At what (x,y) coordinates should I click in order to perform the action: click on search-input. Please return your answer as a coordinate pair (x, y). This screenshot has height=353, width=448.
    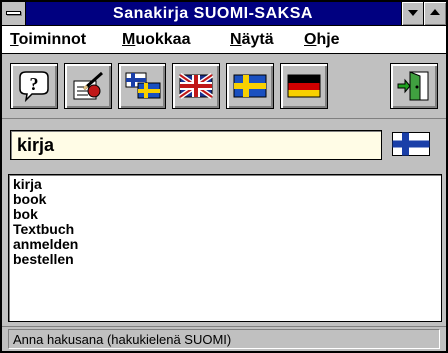
    Looking at the image, I should click on (196, 145).